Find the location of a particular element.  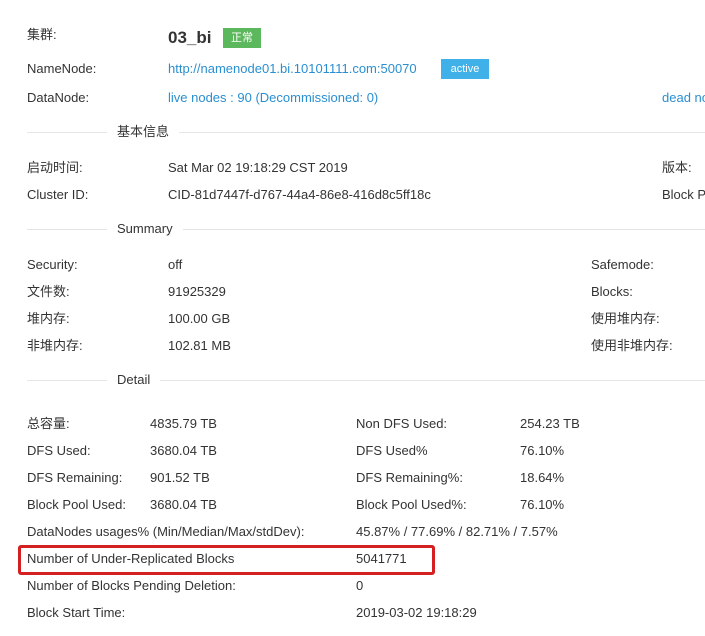

section-title-detail: Detail is located at coordinates (134, 380).